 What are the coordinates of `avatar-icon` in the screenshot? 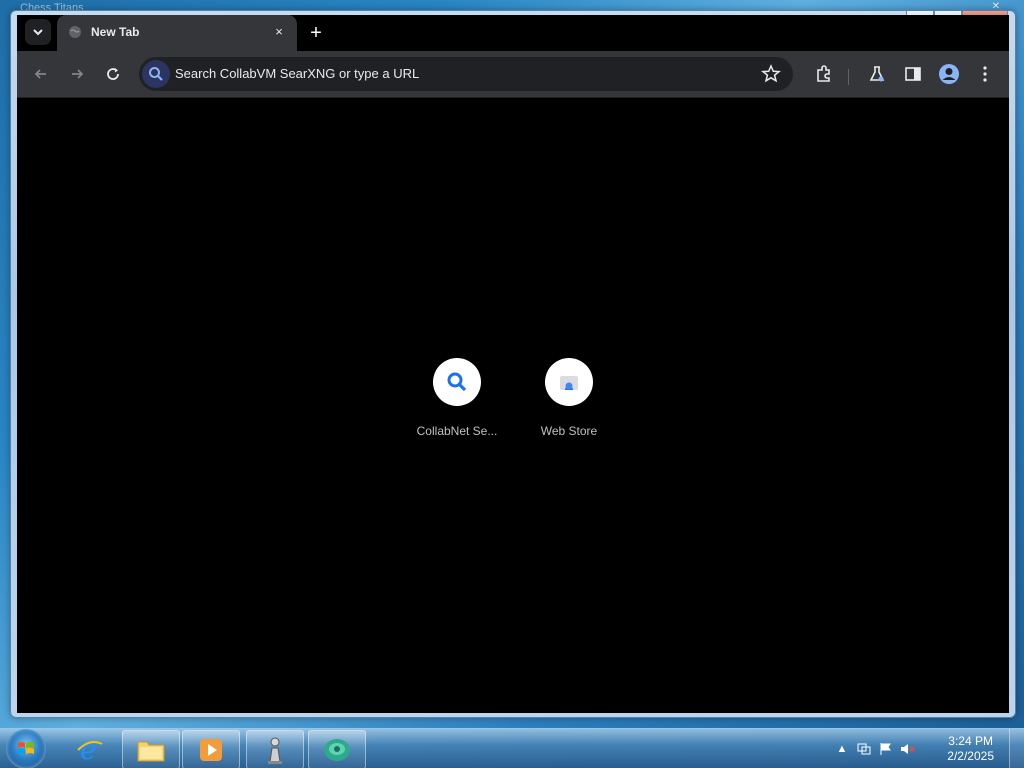 It's located at (949, 74).